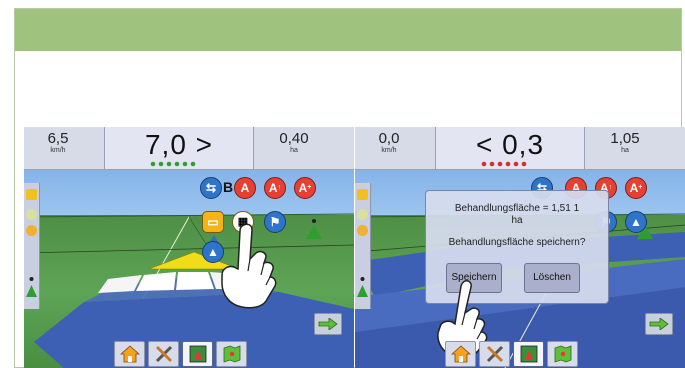  Describe the element at coordinates (517, 208) in the screenshot. I see `area-label: Behandlungsfläche = 1,51 1` at that location.